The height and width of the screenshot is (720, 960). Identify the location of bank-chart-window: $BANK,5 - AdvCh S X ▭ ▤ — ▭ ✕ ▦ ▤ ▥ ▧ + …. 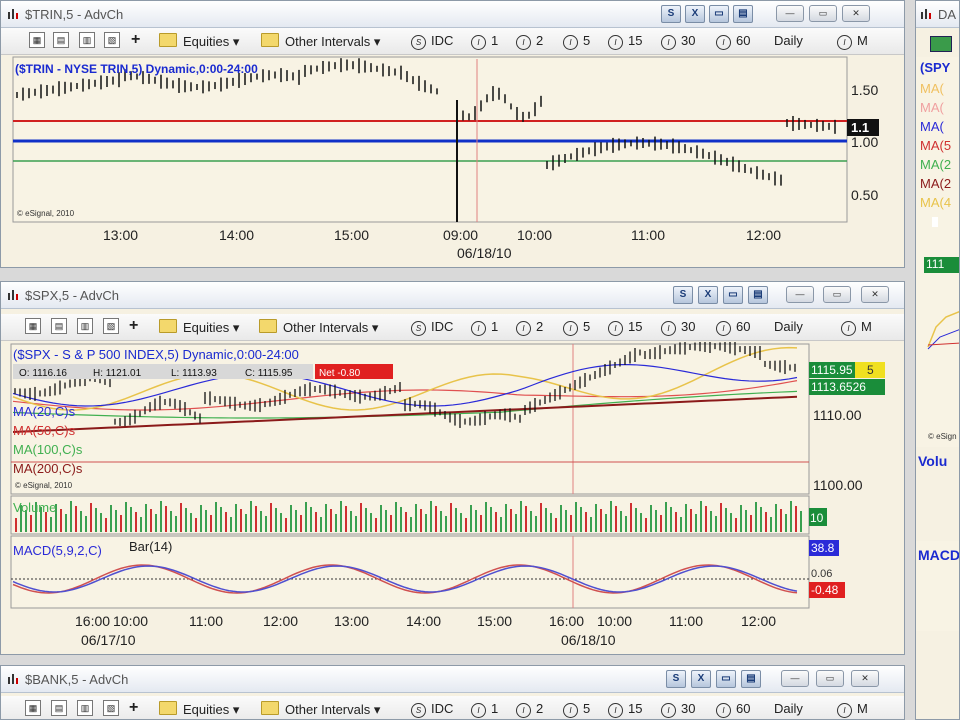
(452, 692).